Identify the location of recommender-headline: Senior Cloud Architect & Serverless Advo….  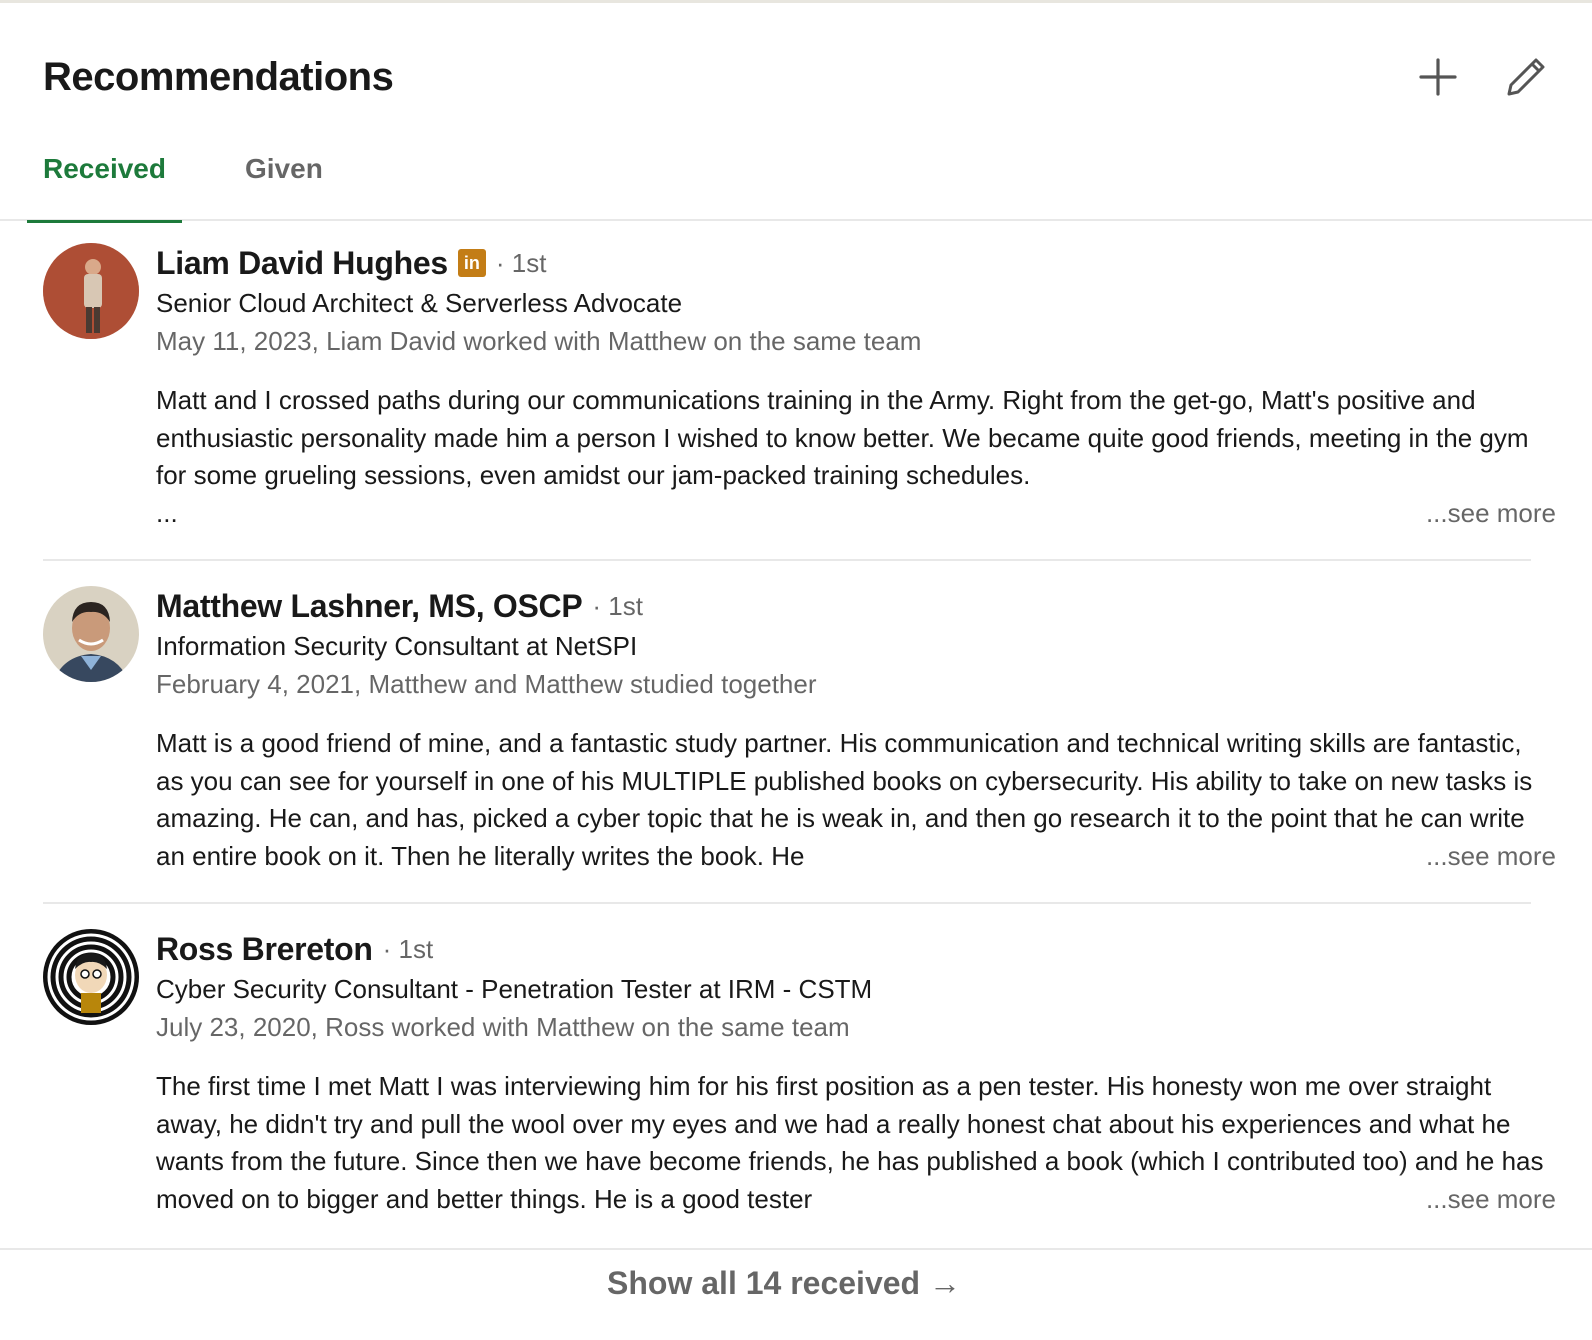
(419, 303).